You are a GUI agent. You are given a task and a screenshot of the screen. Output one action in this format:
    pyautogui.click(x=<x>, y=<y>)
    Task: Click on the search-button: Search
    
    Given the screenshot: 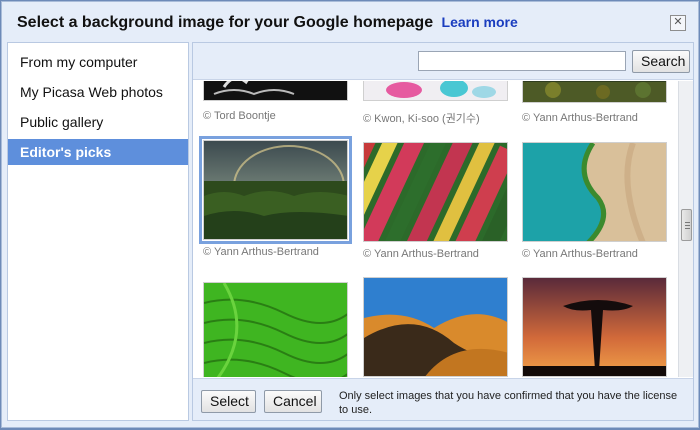 What is the action you would take?
    pyautogui.click(x=661, y=61)
    